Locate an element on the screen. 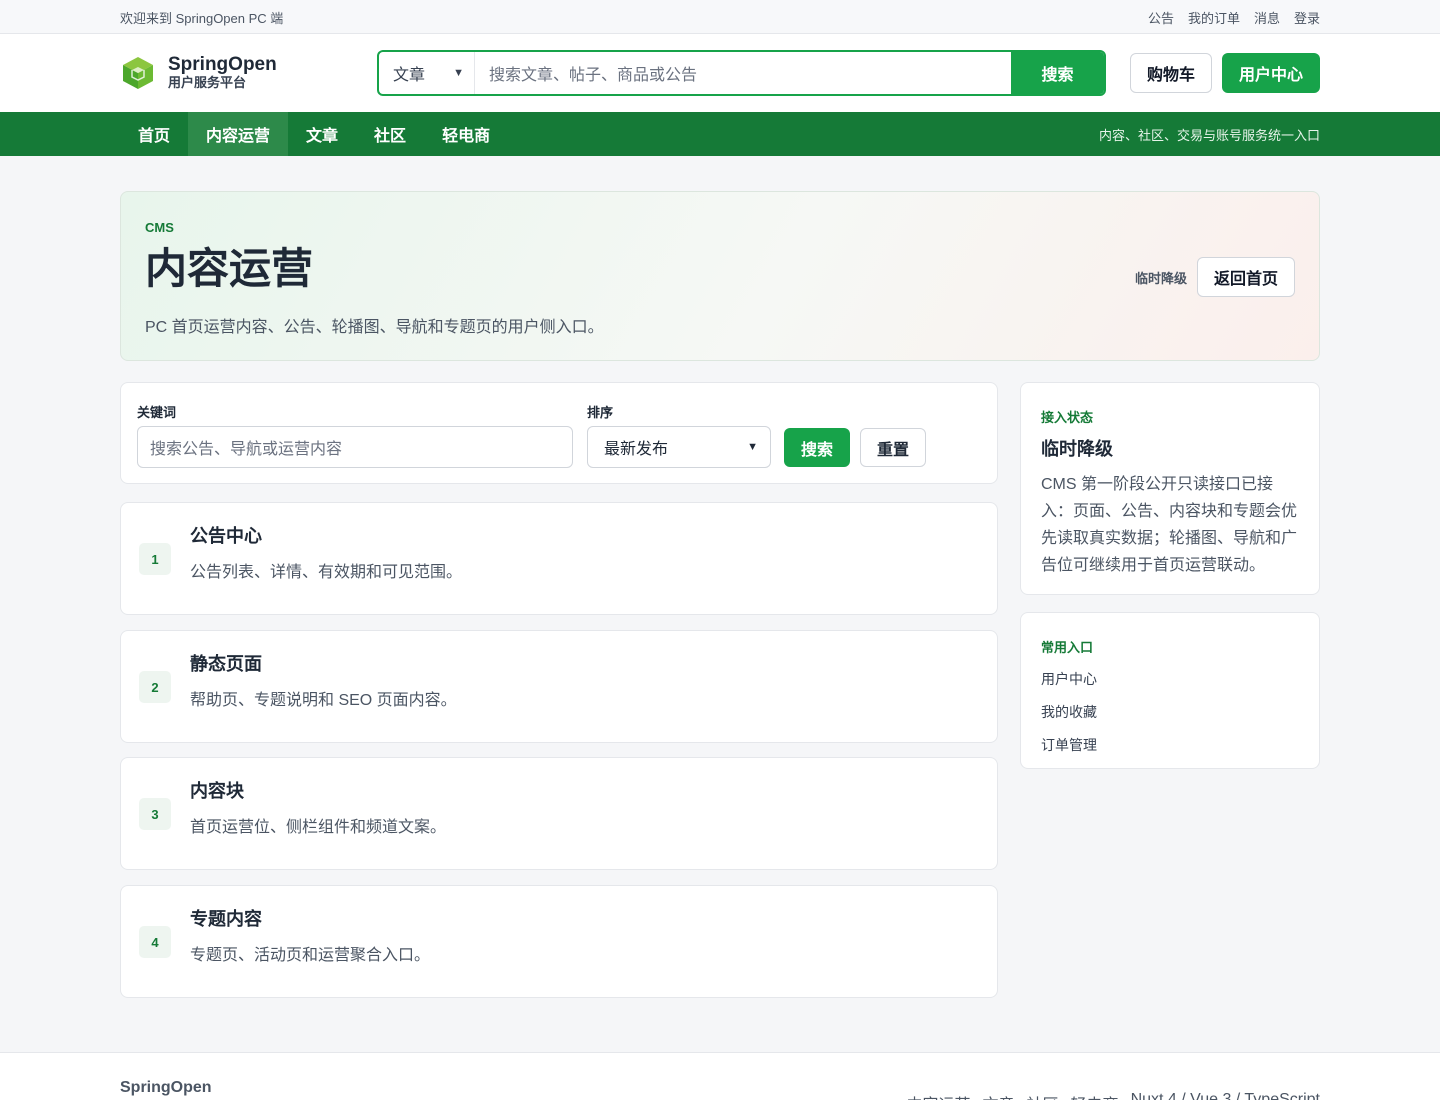 The image size is (1440, 1100). footer-link-content-ops: 内容运营 is located at coordinates (939, 1095).